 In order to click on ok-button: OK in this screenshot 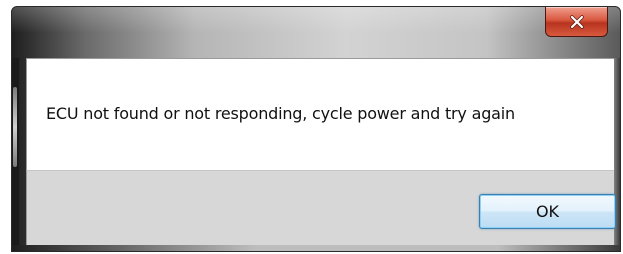, I will do `click(547, 211)`.